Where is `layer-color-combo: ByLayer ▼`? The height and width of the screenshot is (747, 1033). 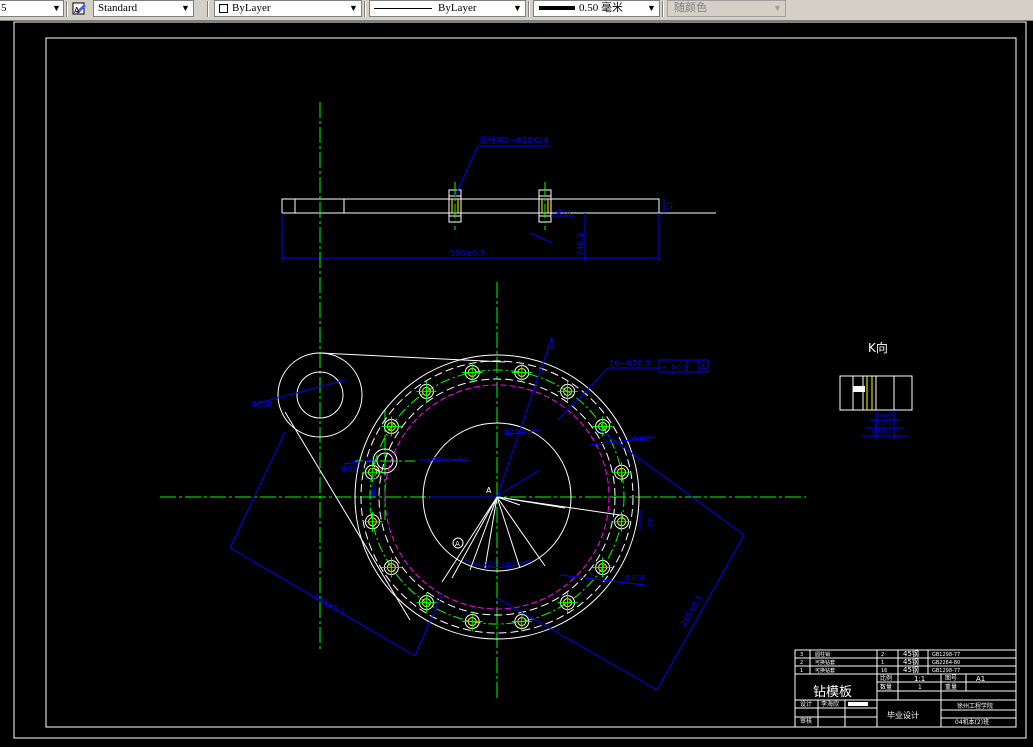 layer-color-combo: ByLayer ▼ is located at coordinates (288, 8).